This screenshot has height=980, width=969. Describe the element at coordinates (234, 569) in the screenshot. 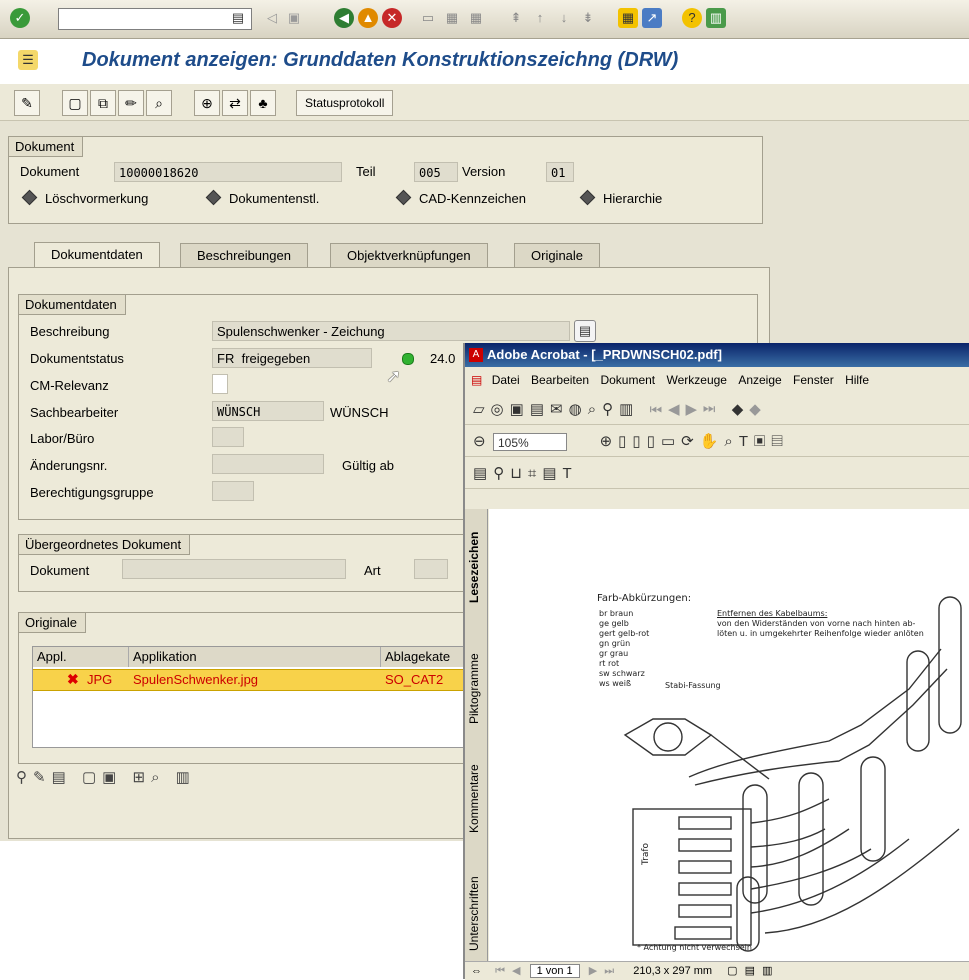

I see `parent-doc-field` at that location.